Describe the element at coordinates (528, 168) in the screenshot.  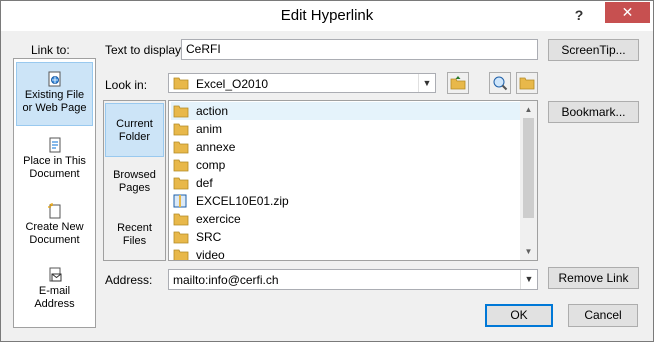
I see `scrollbar-thumb` at that location.